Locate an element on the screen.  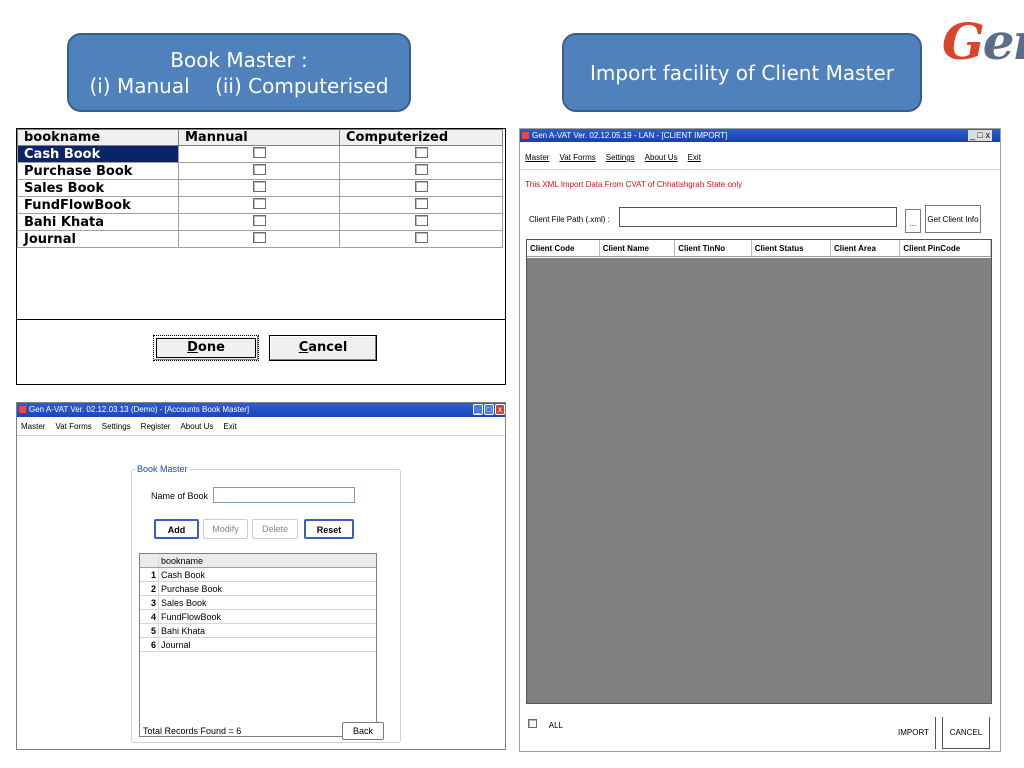
table-row: 6 Journal is located at coordinates (258, 644).